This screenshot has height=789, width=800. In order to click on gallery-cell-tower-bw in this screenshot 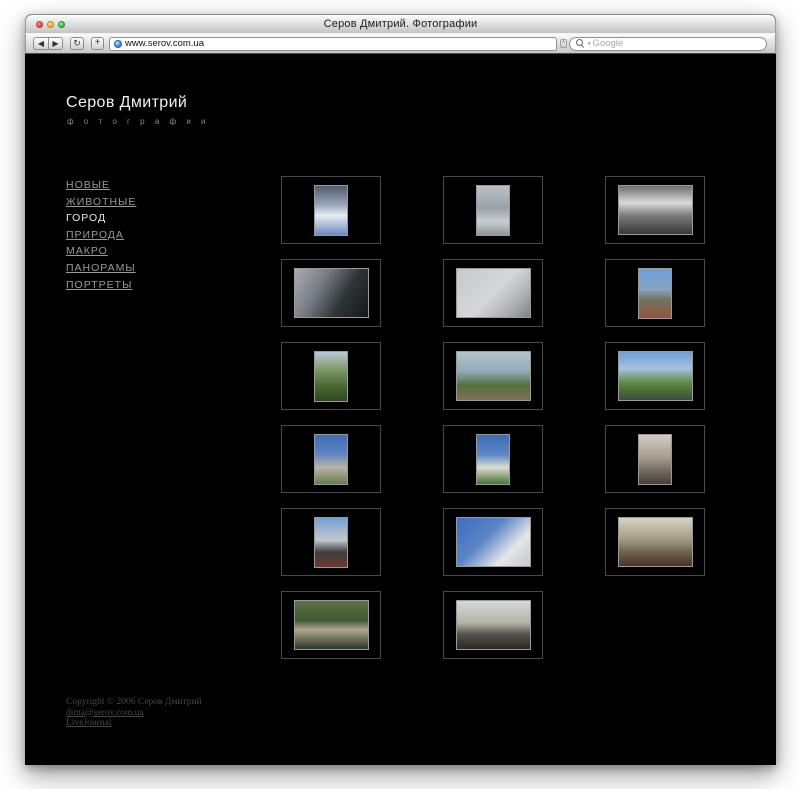, I will do `click(493, 293)`.